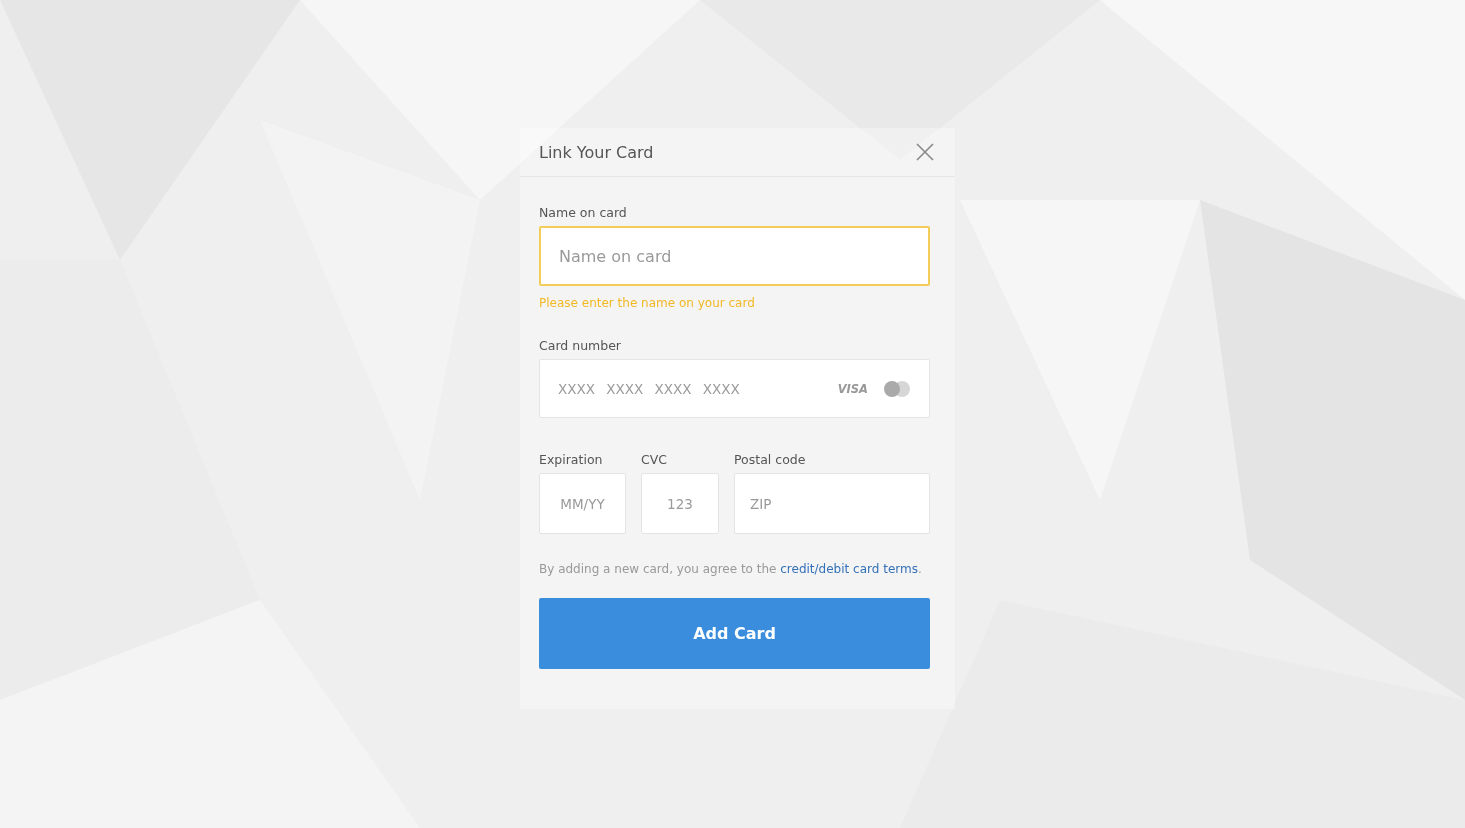  What do you see at coordinates (897, 388) in the screenshot?
I see `card-type-icon` at bounding box center [897, 388].